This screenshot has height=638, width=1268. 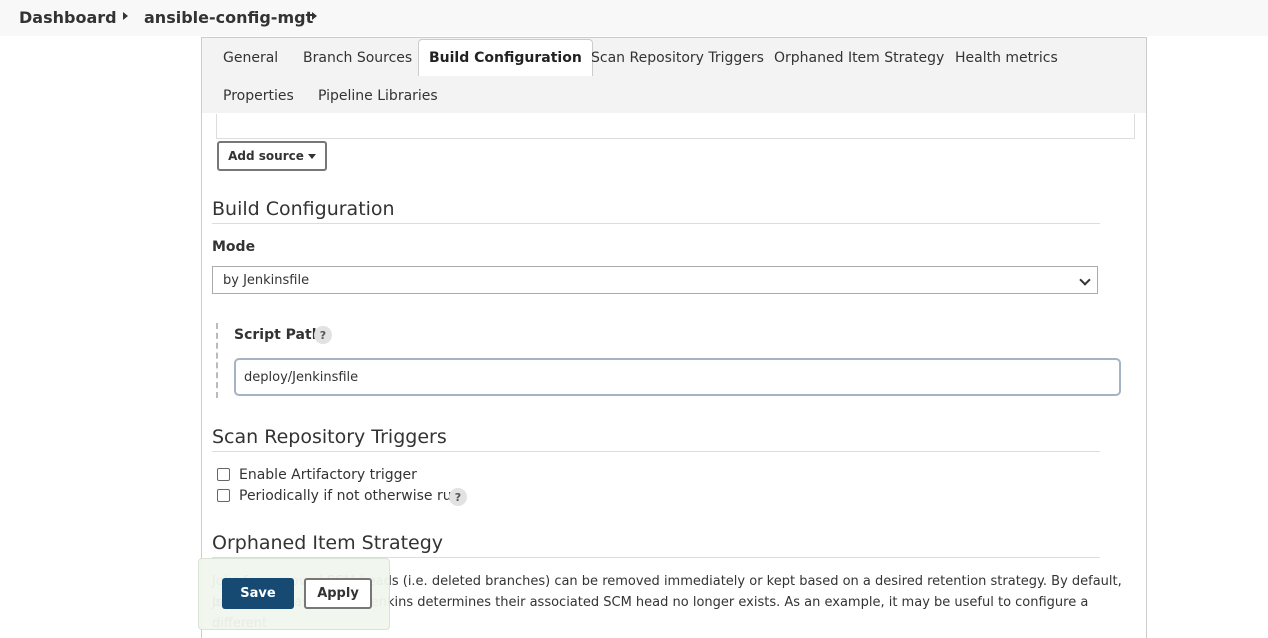 What do you see at coordinates (655, 280) in the screenshot?
I see `mode-select: by Jenkinsfile` at bounding box center [655, 280].